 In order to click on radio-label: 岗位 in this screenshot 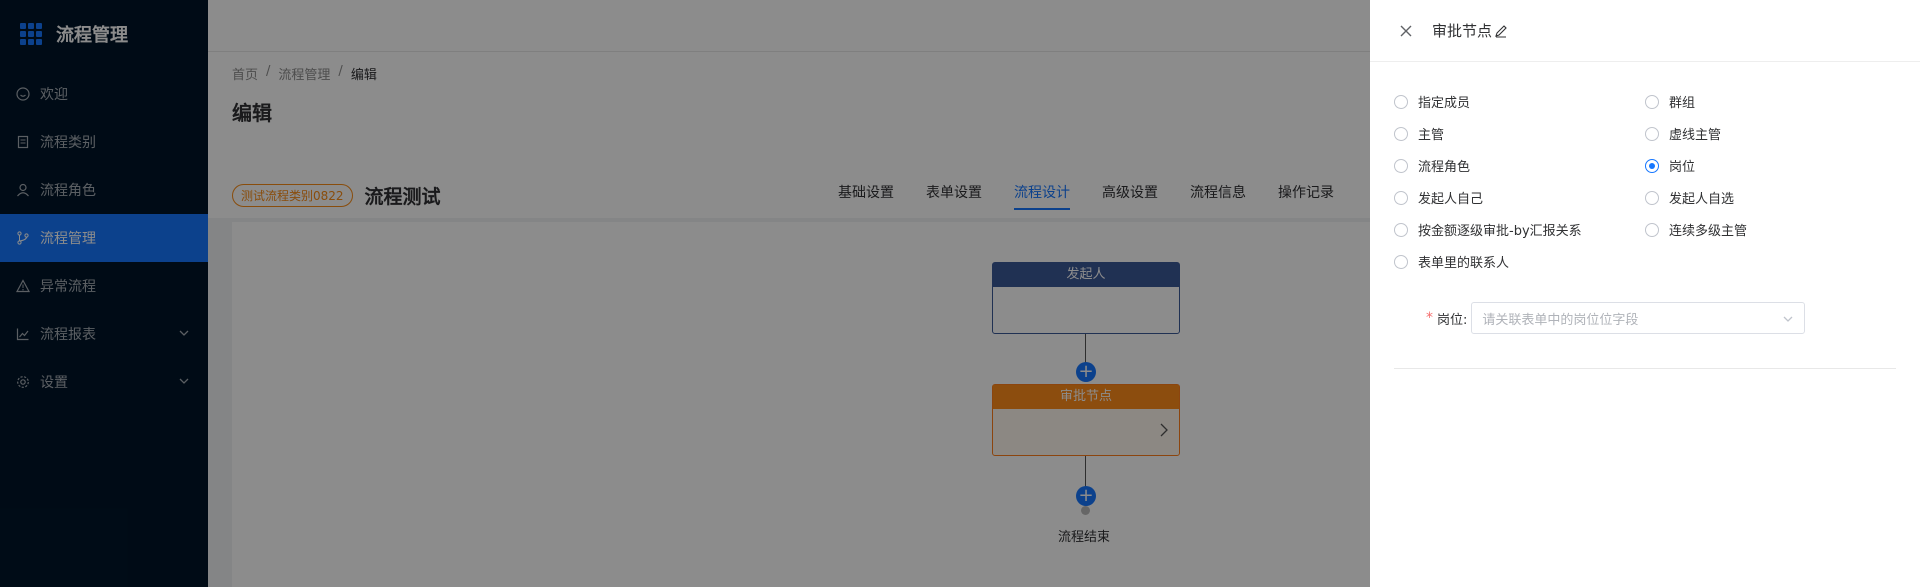, I will do `click(1682, 167)`.